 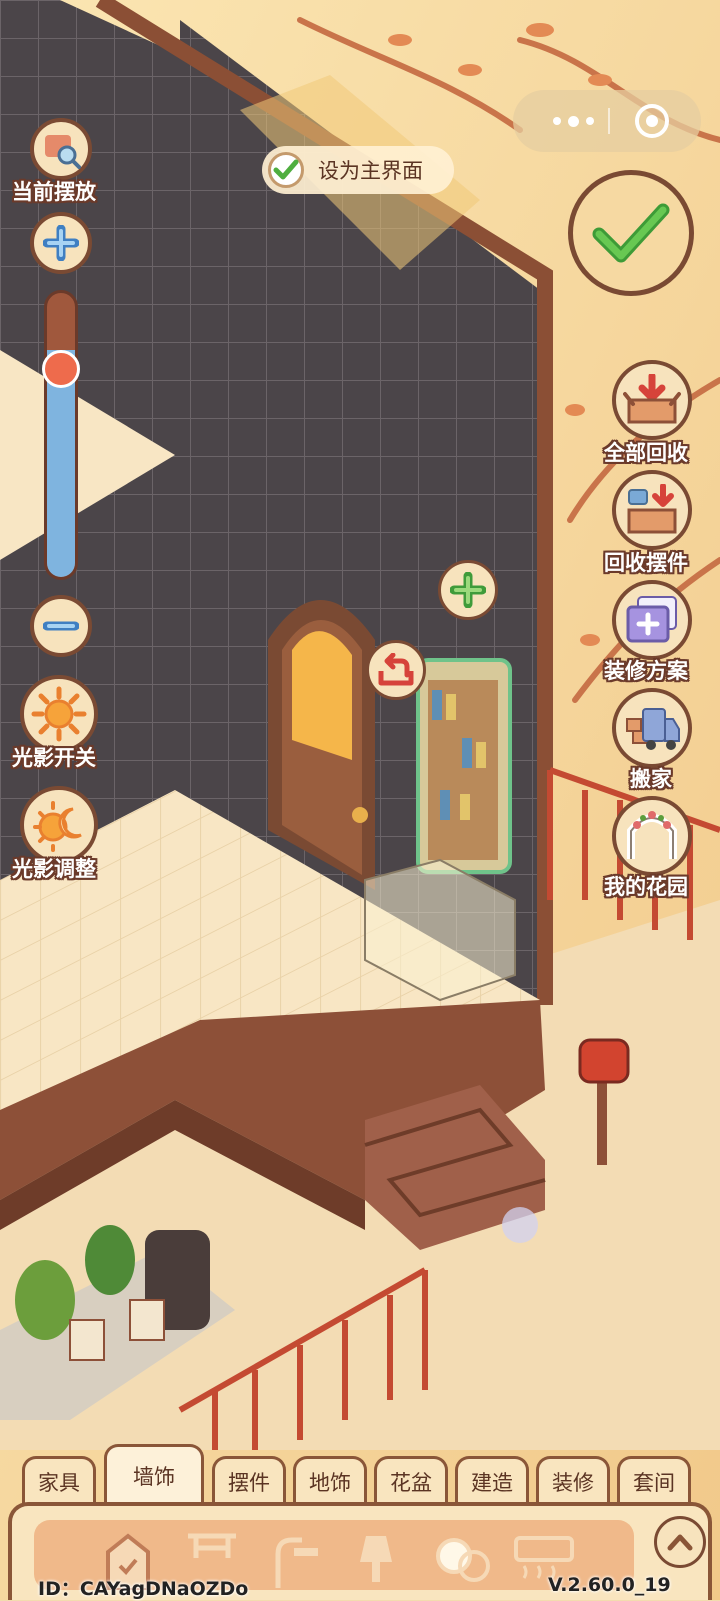 I want to click on tab-build: 建造, so click(x=492, y=1480).